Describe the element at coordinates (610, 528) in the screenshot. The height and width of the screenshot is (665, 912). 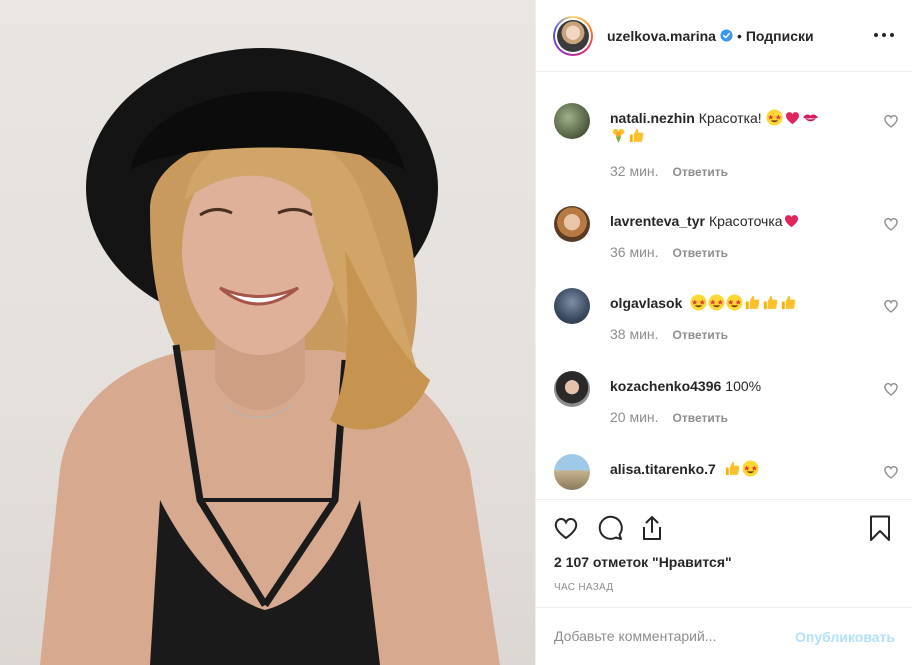
I see `comment-bubble-icon` at that location.